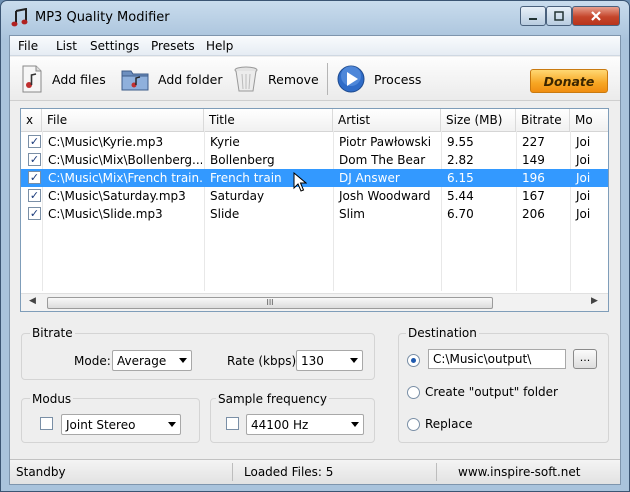 Image resolution: width=630 pixels, height=492 pixels. What do you see at coordinates (289, 472) in the screenshot?
I see `status-loaded-files: Loaded Files: 5` at bounding box center [289, 472].